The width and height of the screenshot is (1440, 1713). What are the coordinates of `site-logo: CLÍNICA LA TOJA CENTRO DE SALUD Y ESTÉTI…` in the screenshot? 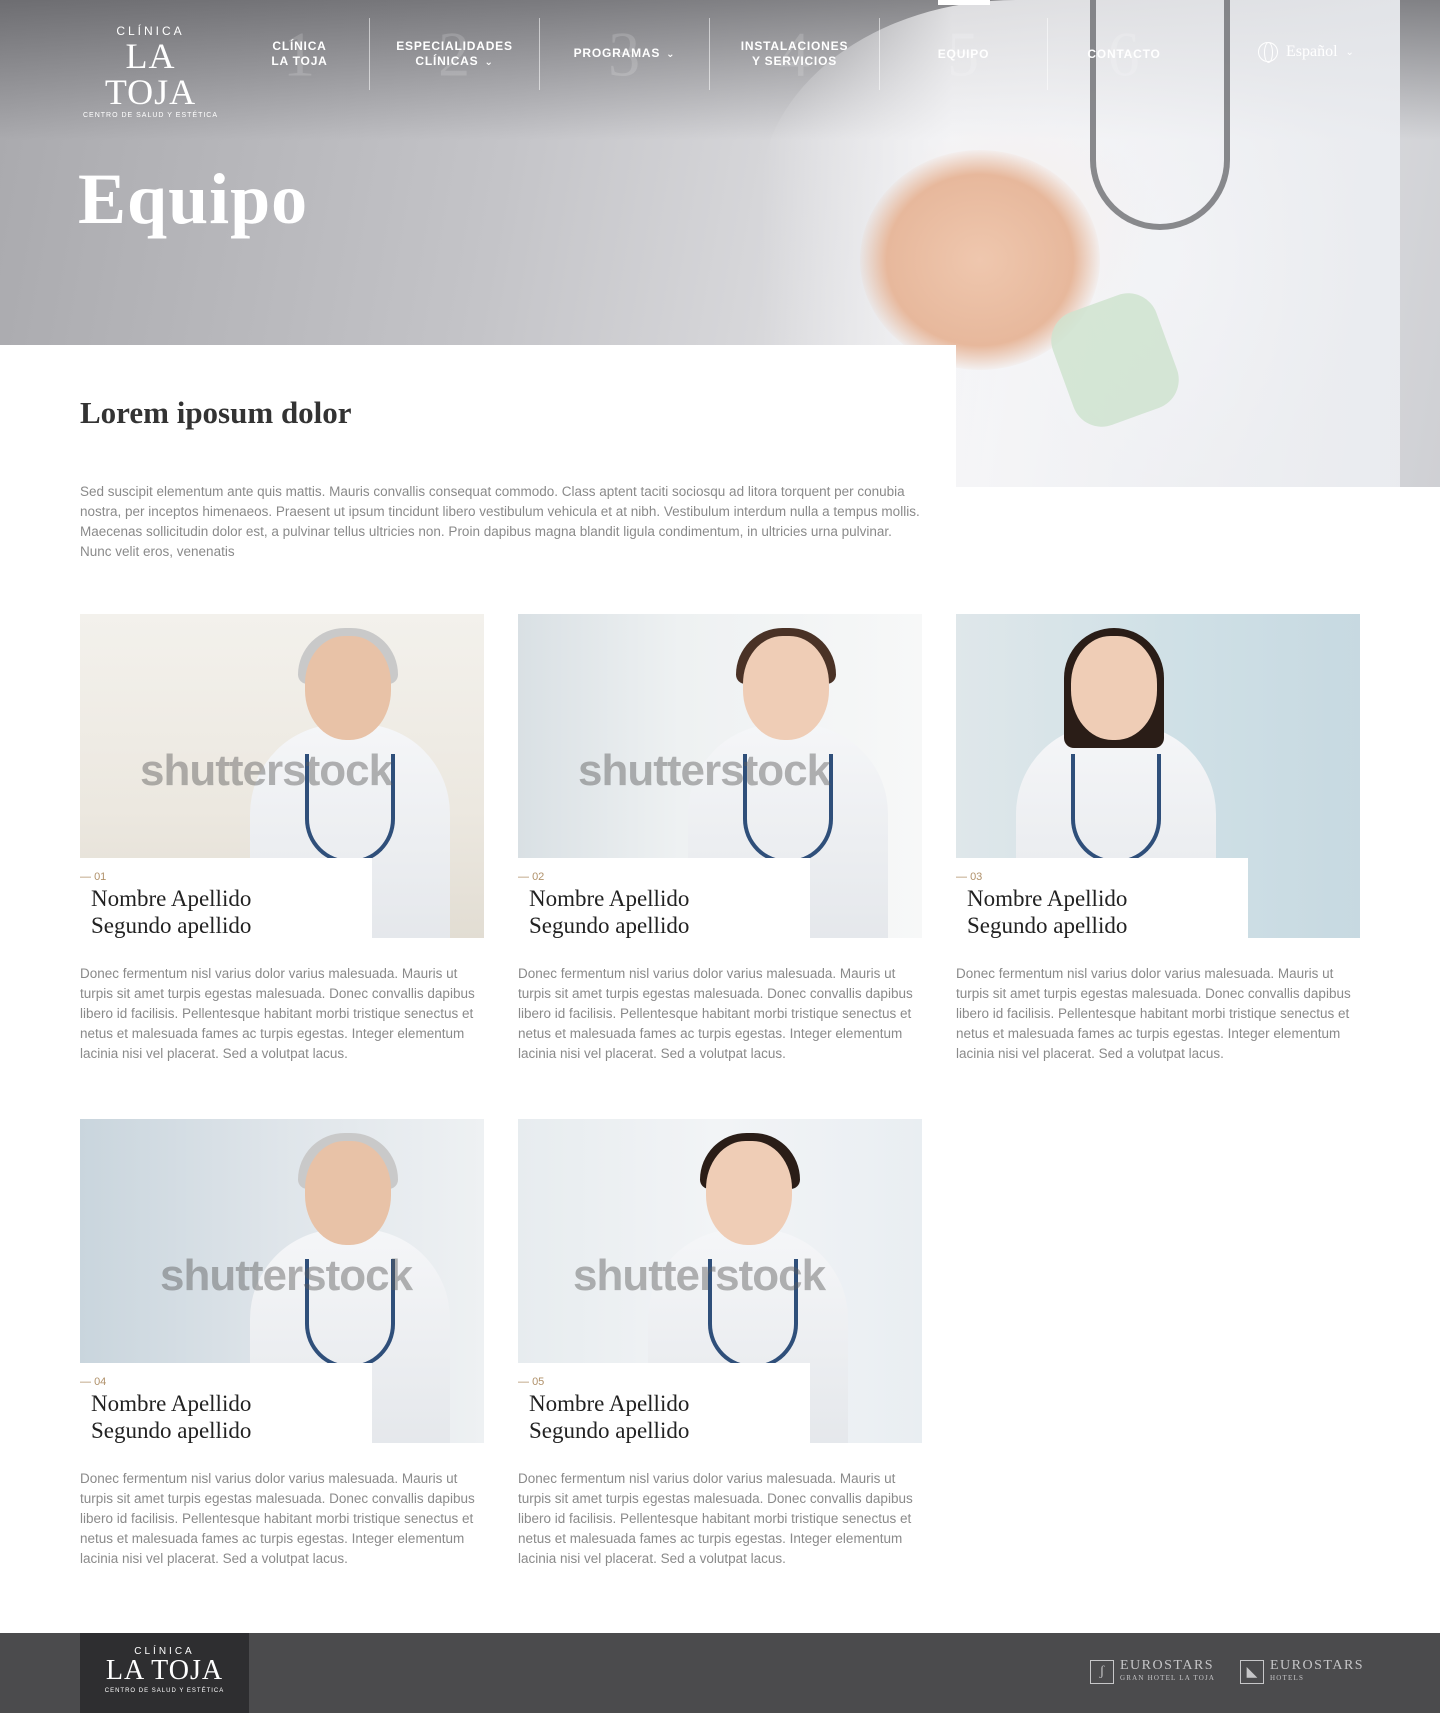 It's located at (150, 71).